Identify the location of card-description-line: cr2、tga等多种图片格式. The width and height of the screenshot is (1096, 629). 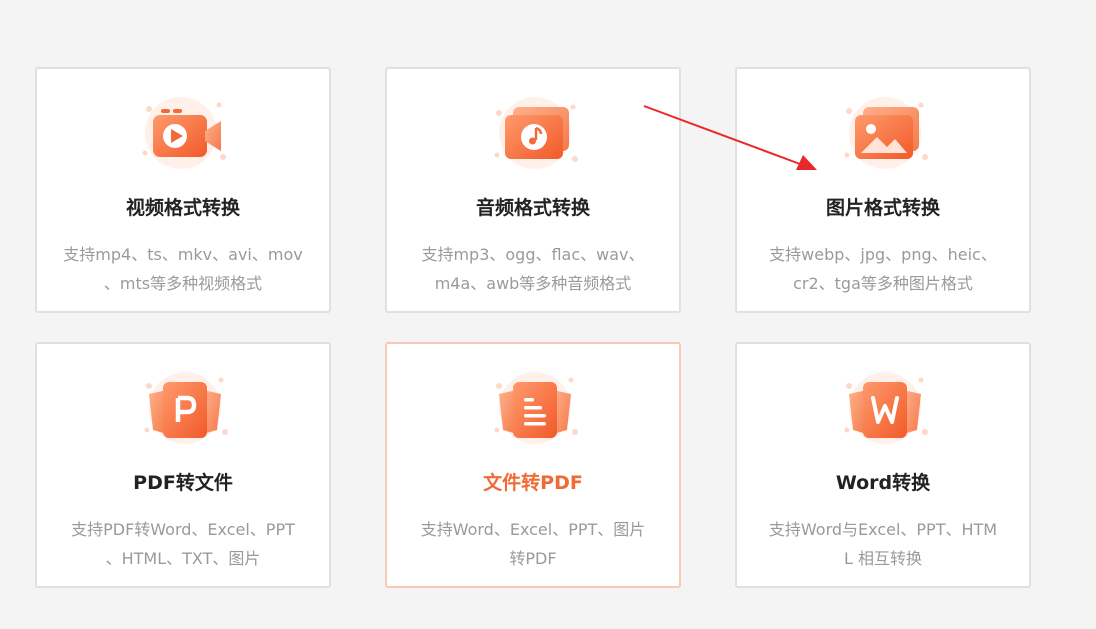
(883, 283).